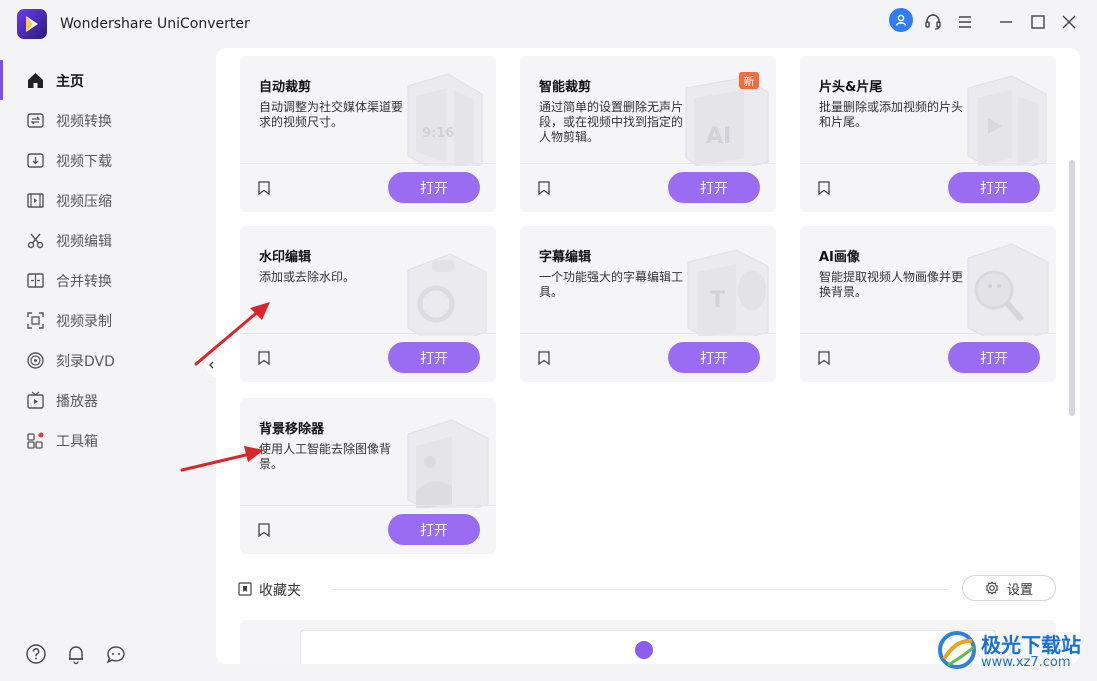  Describe the element at coordinates (35, 280) in the screenshot. I see `merge-icon` at that location.